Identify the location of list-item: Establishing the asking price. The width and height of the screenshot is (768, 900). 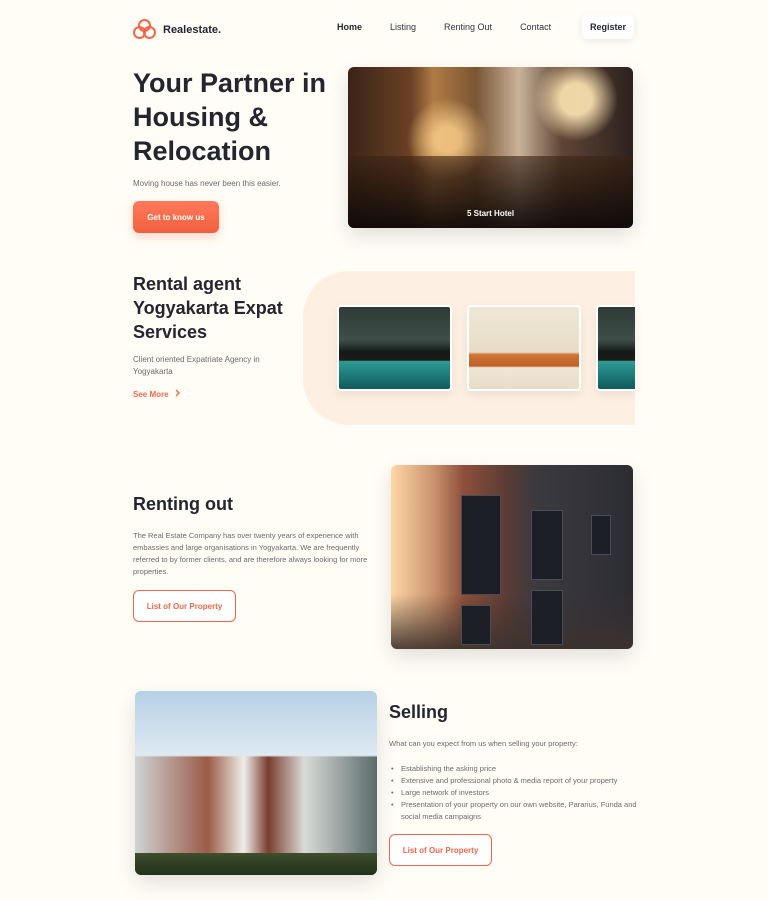
(516, 769).